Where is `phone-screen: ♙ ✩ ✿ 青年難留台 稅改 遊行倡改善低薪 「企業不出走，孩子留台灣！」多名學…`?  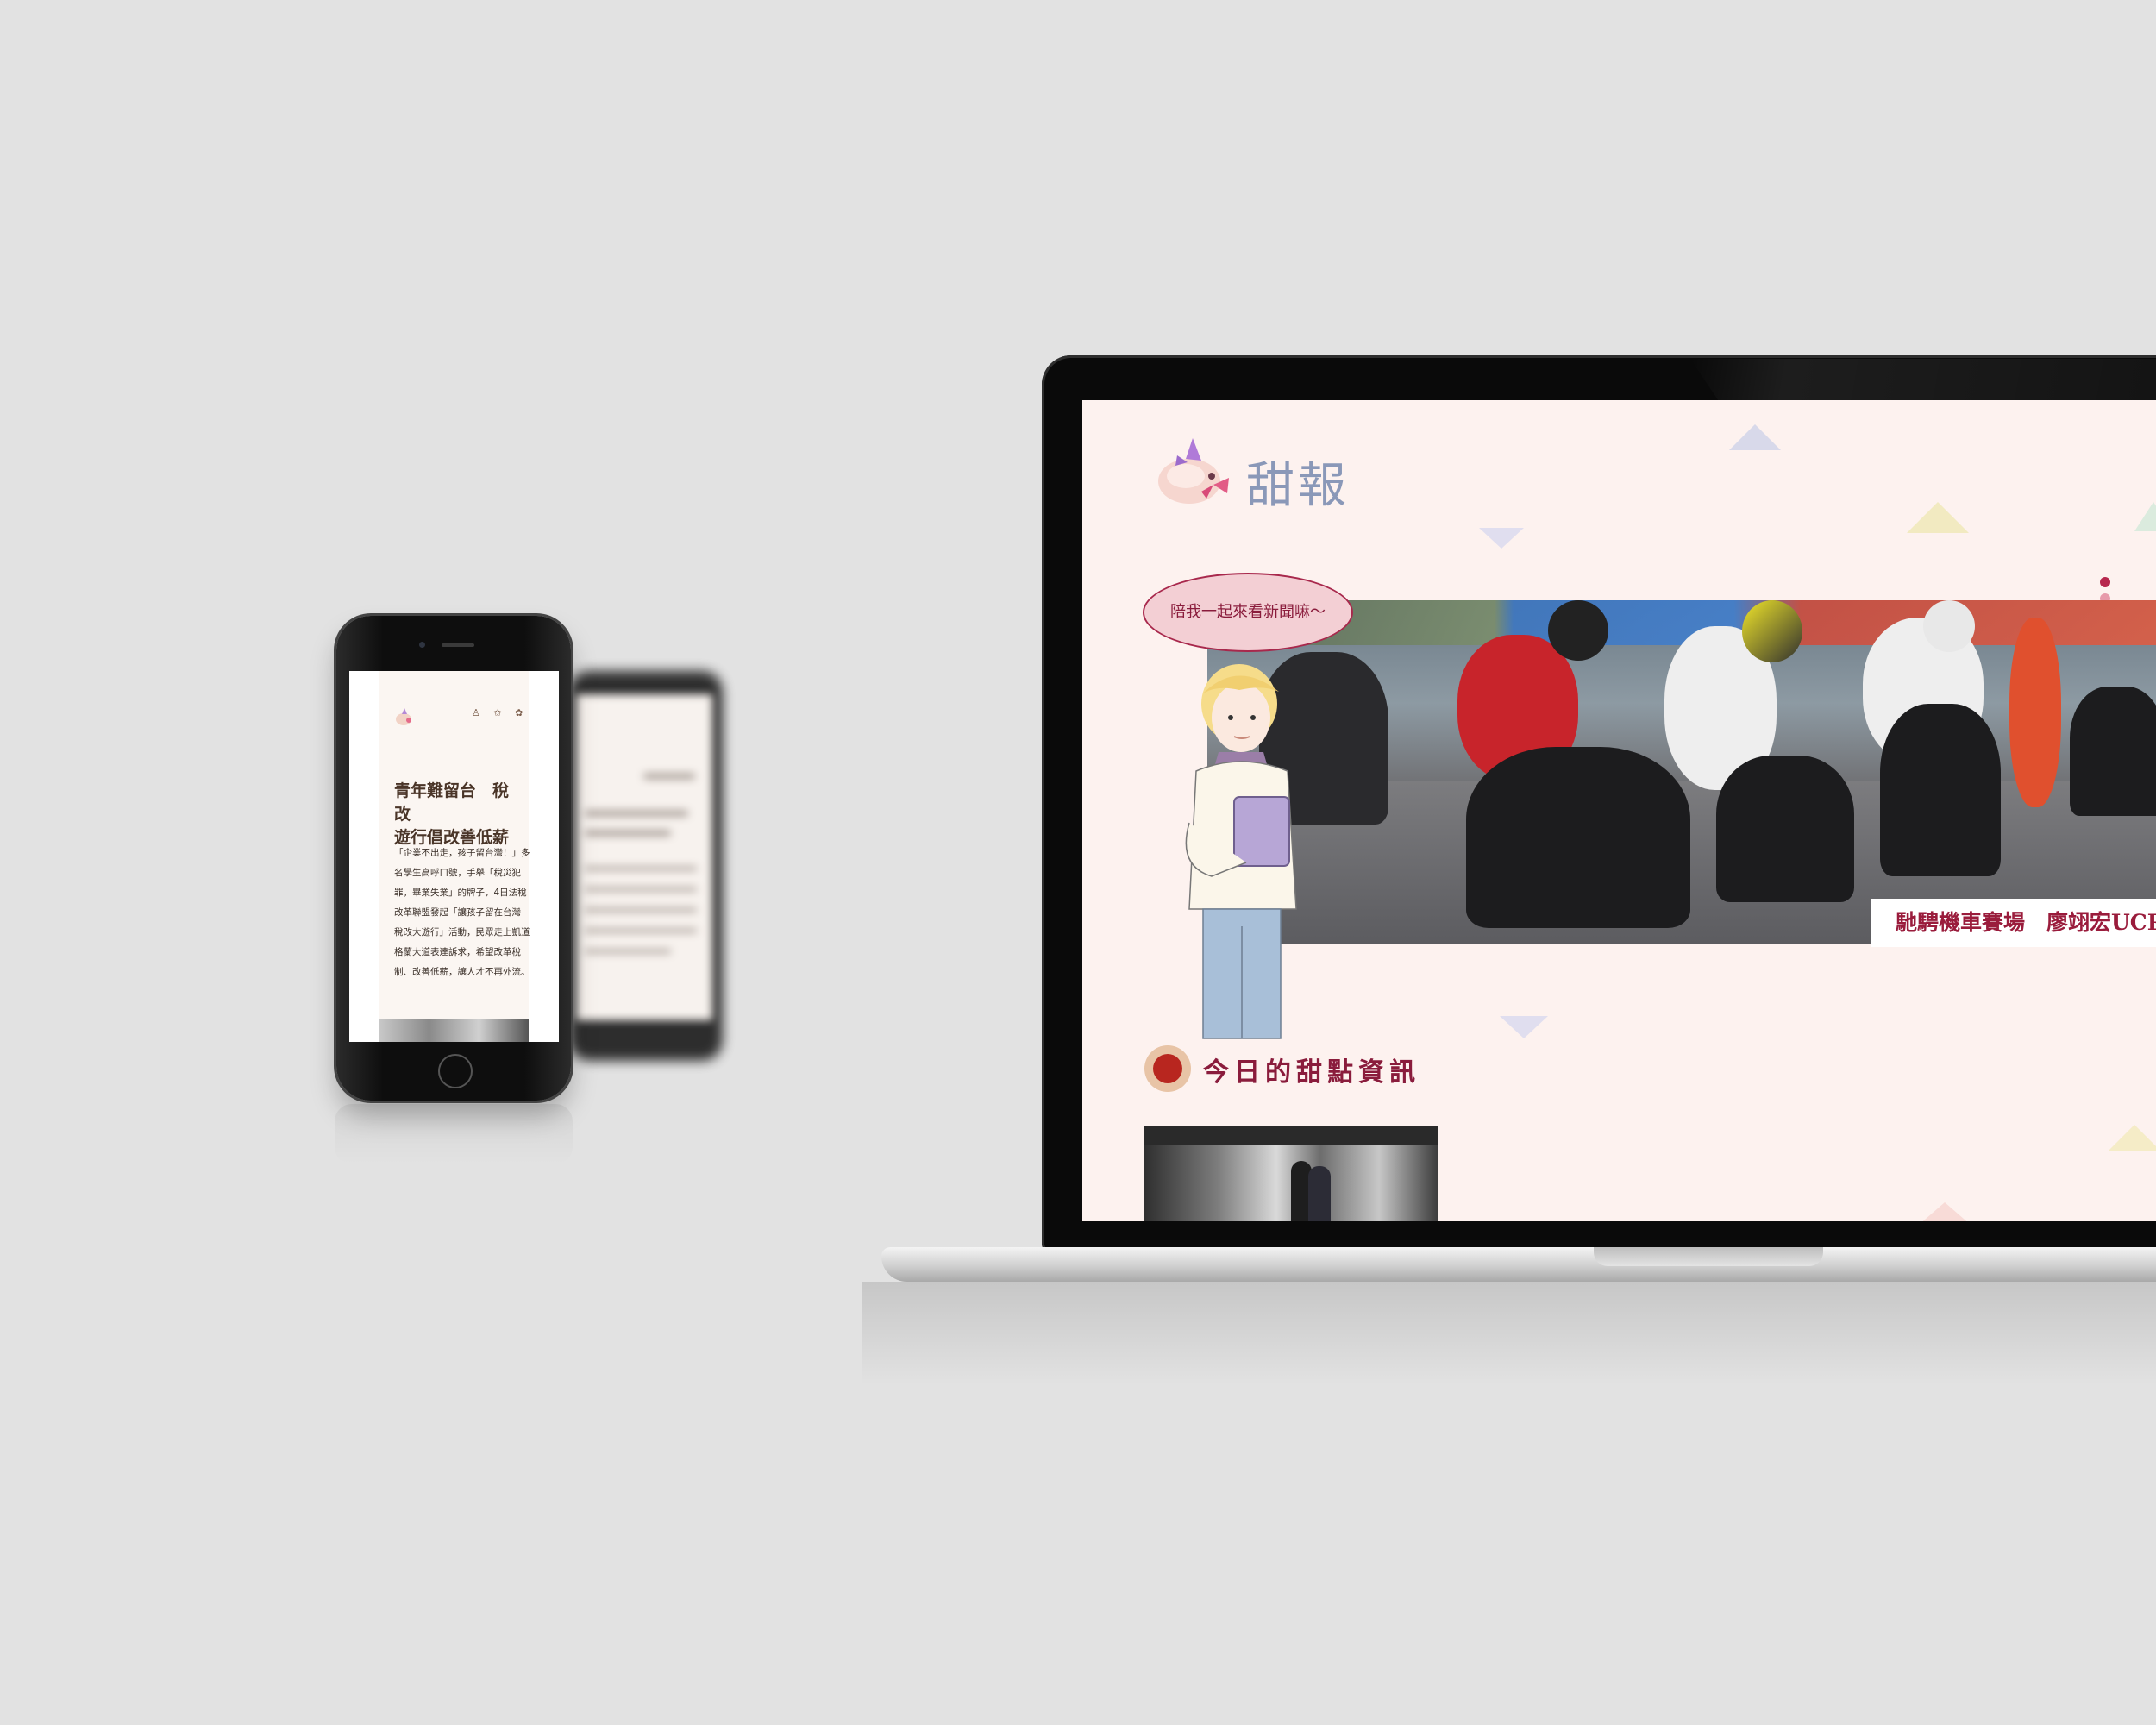
phone-screen: ♙ ✩ ✿ 青年難留台 稅改 遊行倡改善低薪 「企業不出走，孩子留台灣！」多名學… is located at coordinates (454, 857).